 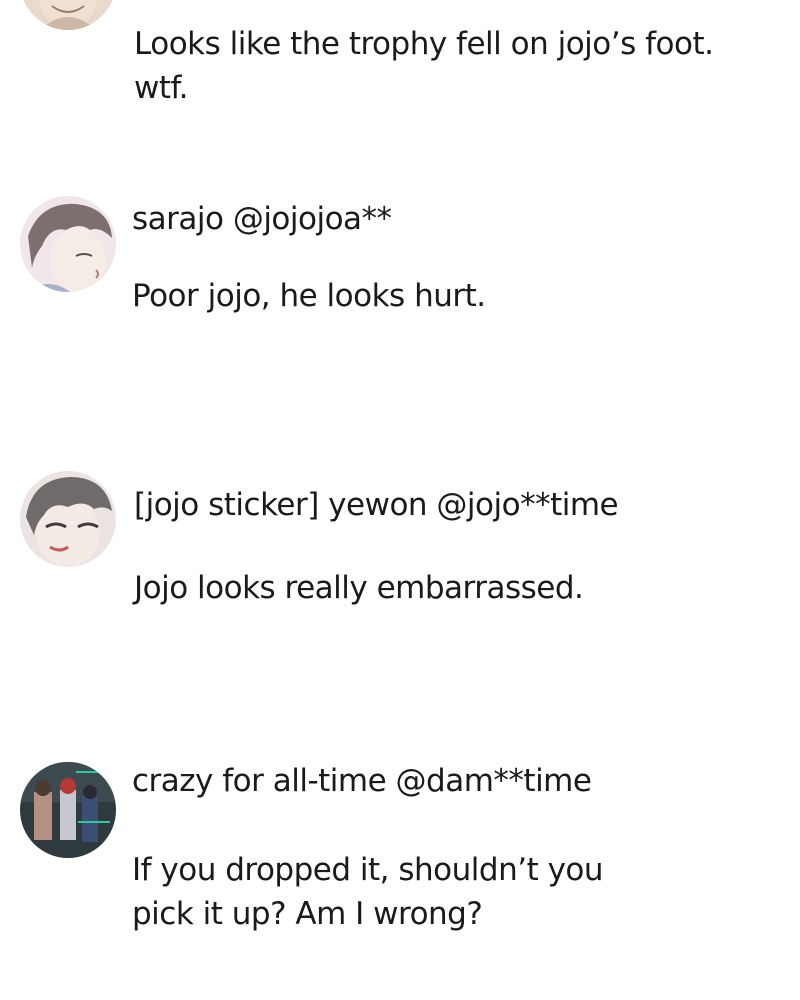 I want to click on comment-username: sarajo @jojojoa**, so click(x=262, y=219).